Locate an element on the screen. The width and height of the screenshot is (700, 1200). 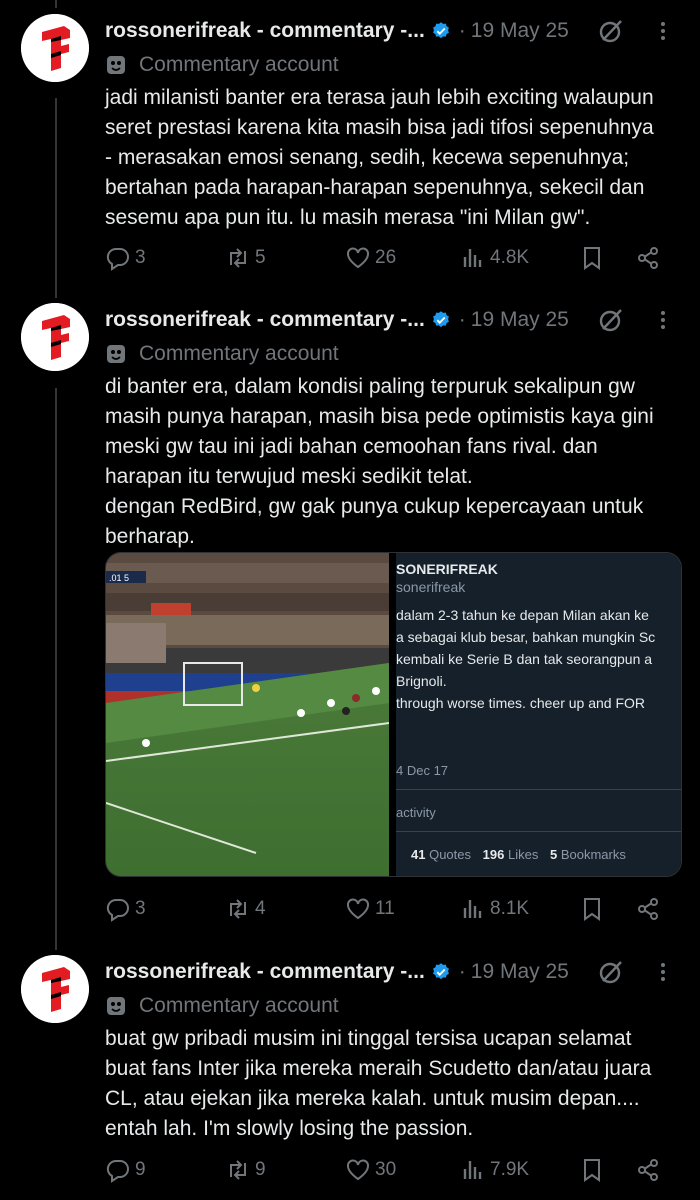
quoted-quotes-num: 41 is located at coordinates (418, 854).